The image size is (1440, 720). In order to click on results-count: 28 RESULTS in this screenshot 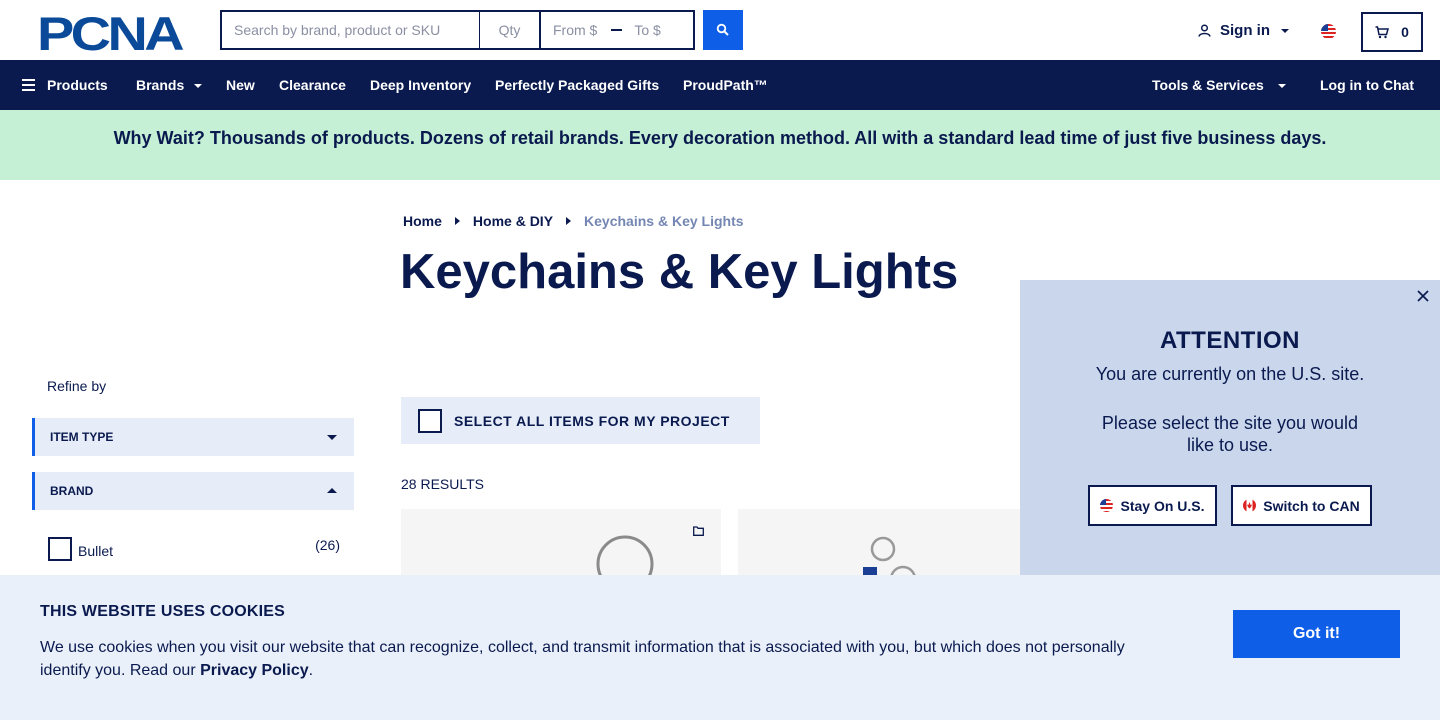, I will do `click(442, 484)`.